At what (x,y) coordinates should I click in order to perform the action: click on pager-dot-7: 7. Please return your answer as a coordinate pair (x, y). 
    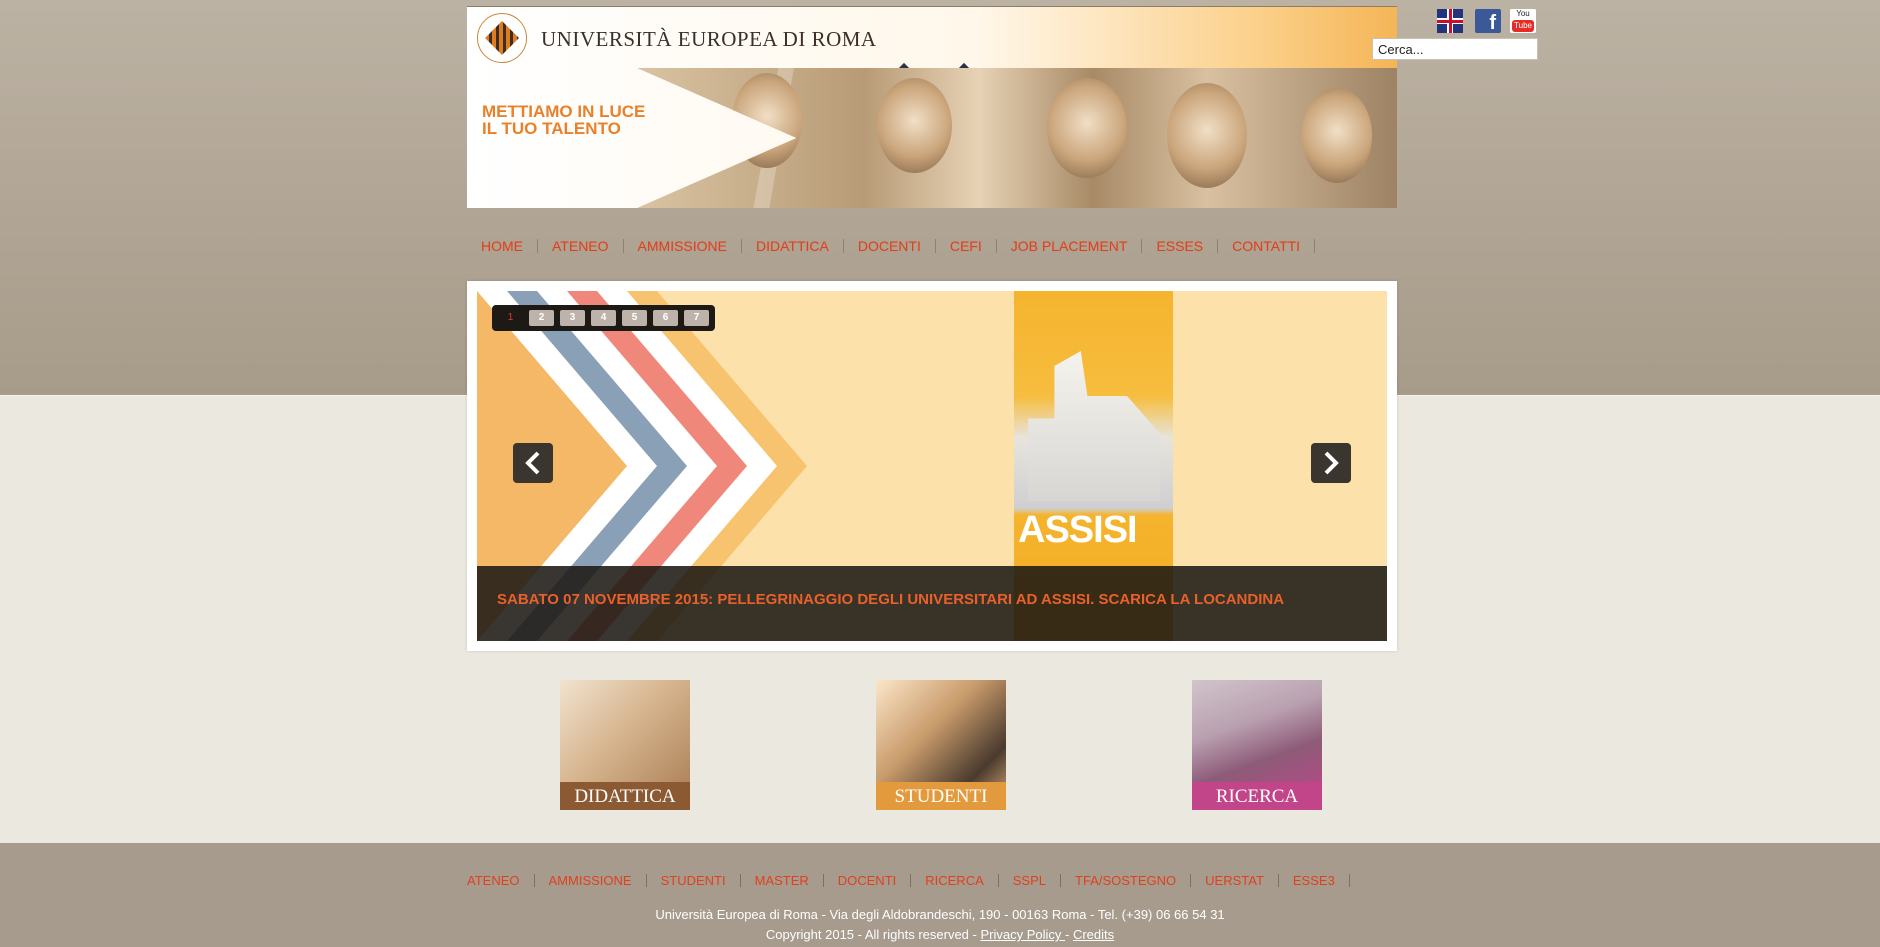
    Looking at the image, I should click on (696, 318).